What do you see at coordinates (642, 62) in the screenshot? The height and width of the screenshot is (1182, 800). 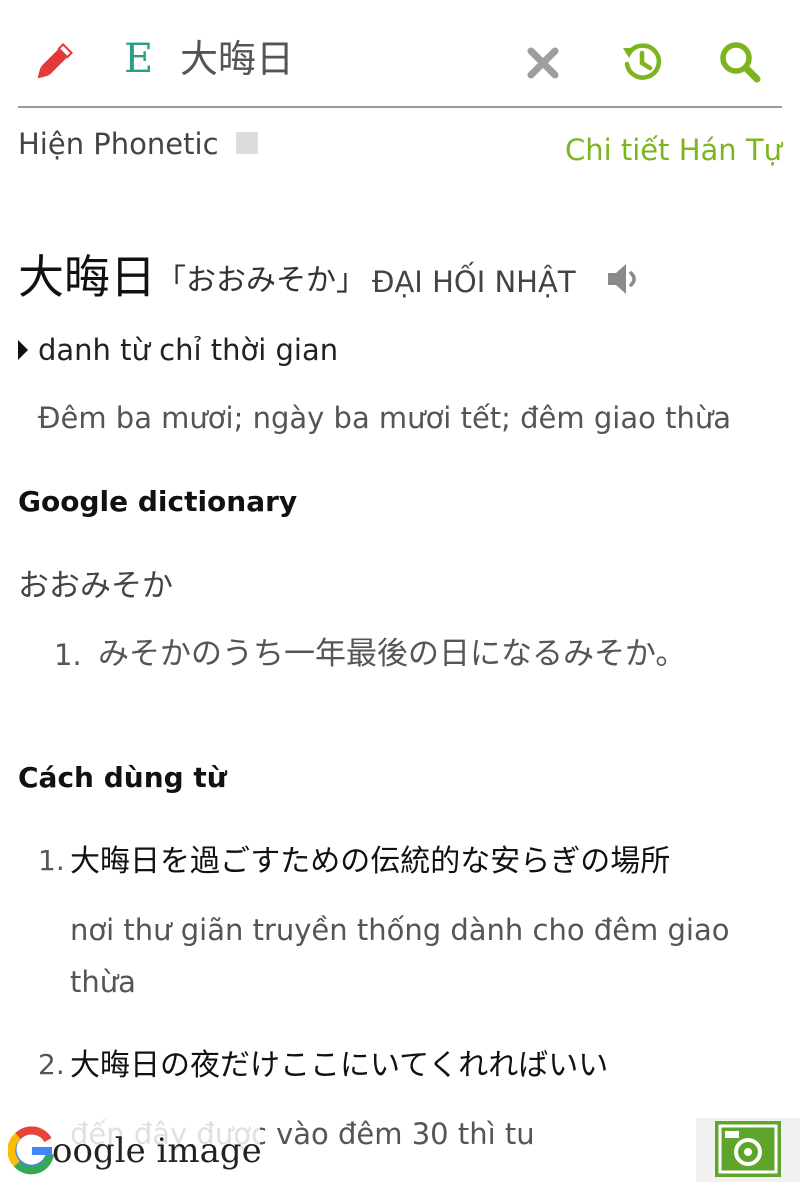 I see `history-icon` at bounding box center [642, 62].